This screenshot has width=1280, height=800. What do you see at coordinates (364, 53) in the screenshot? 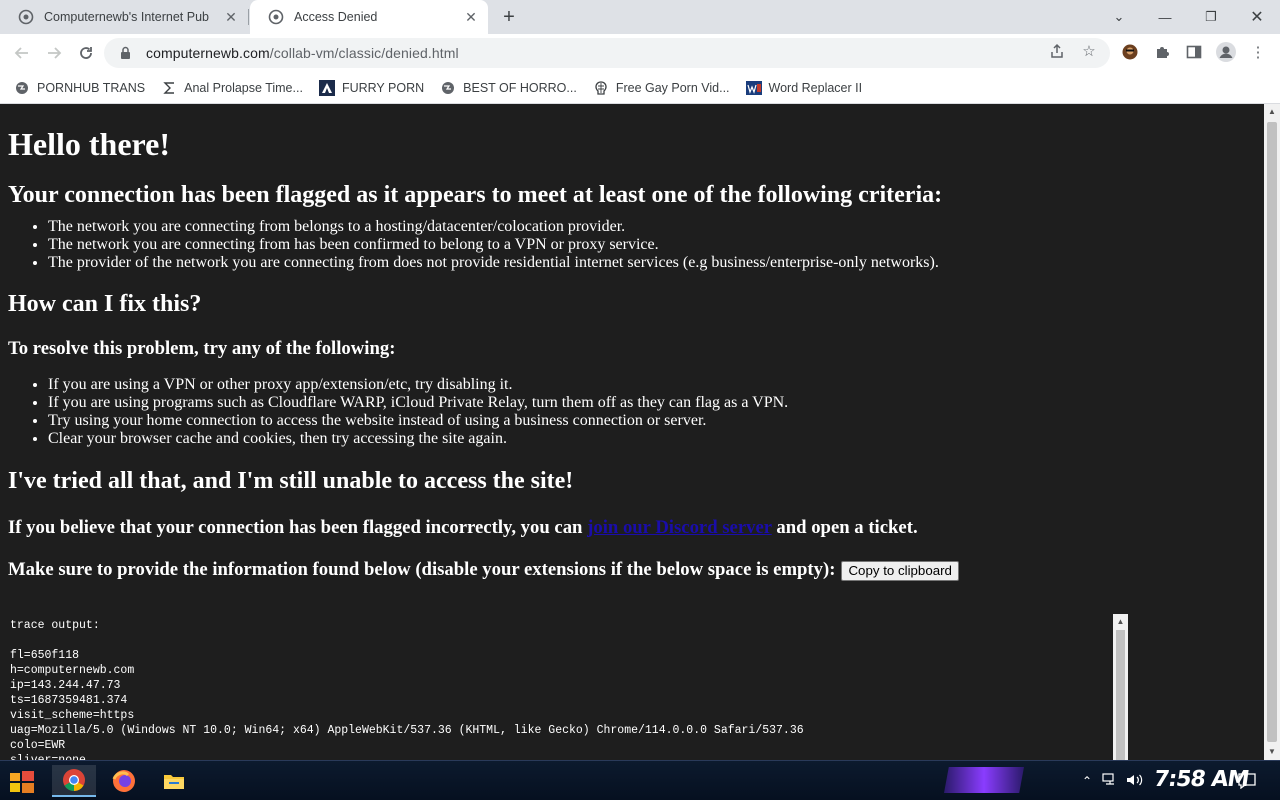
I see `url-path: /collab-vm/classic/denied.html` at bounding box center [364, 53].